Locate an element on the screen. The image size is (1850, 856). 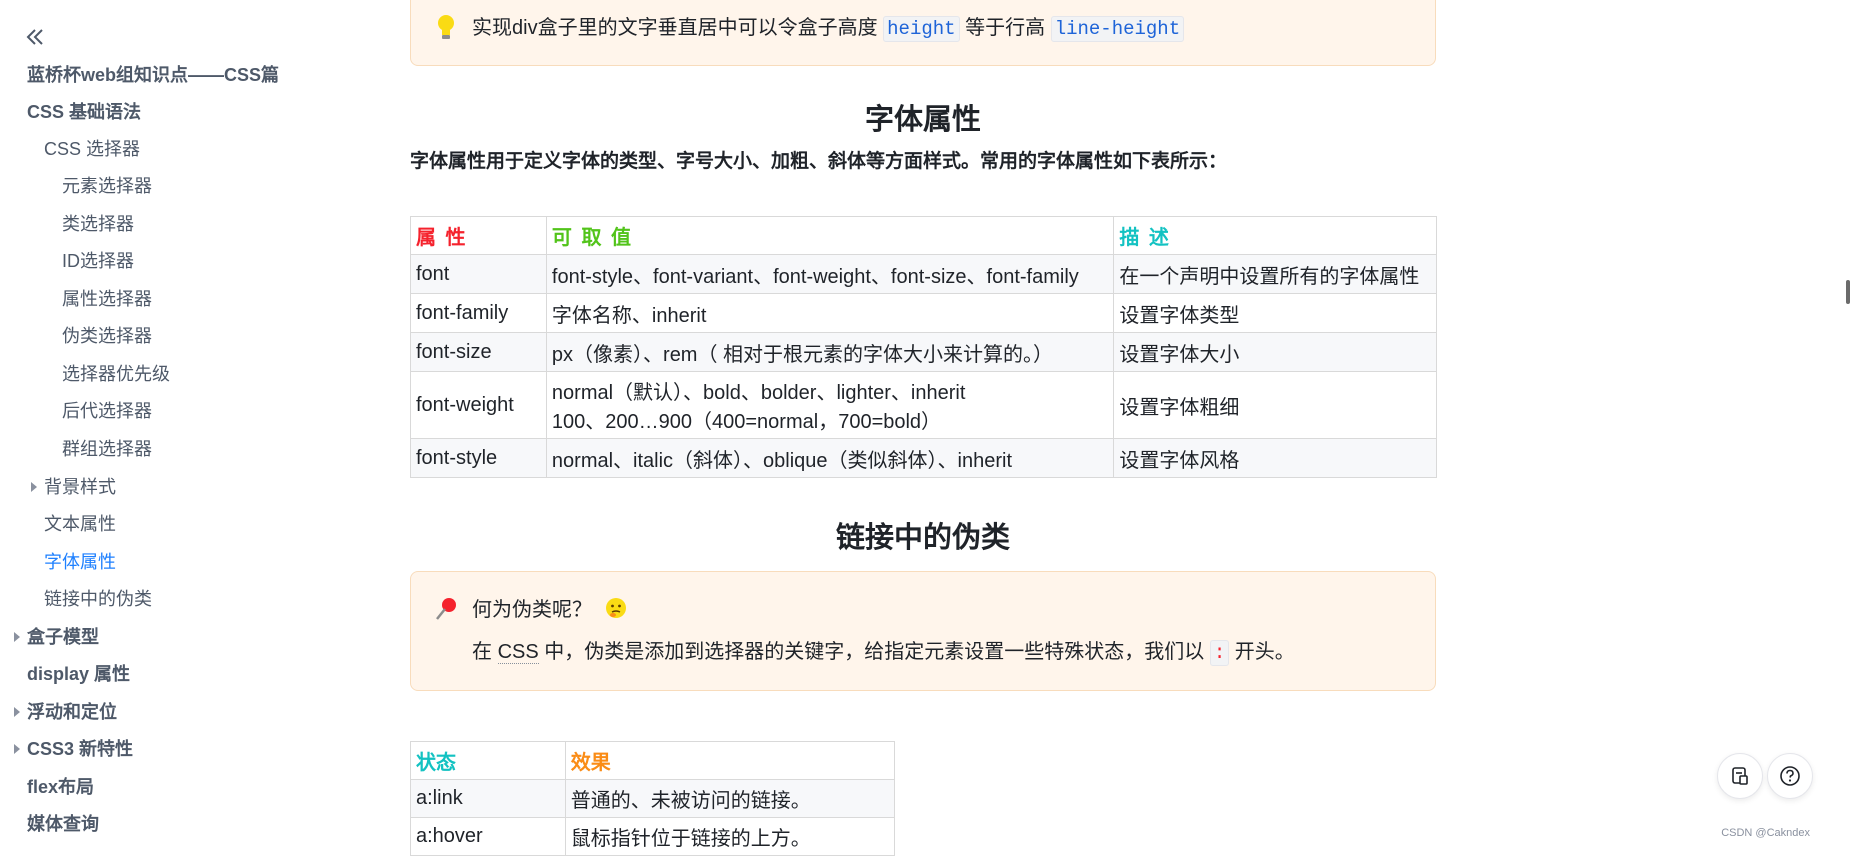
note-button is located at coordinates (1740, 776).